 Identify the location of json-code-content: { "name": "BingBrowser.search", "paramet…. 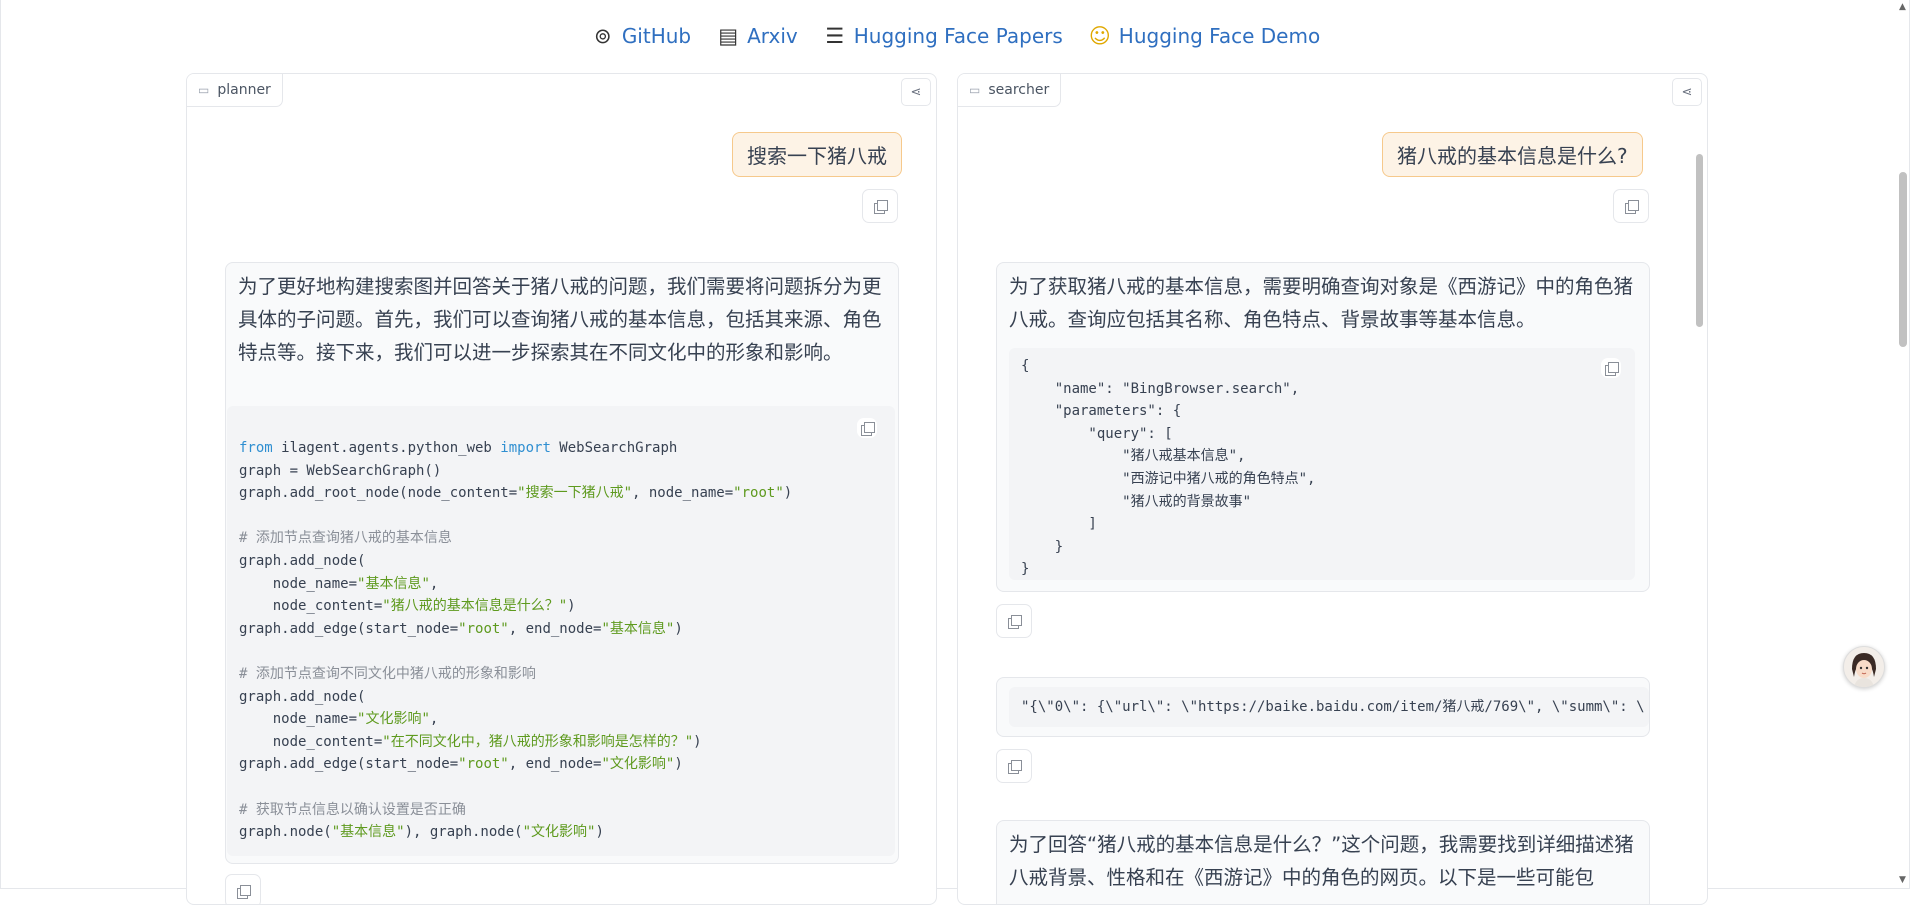
(1168, 468).